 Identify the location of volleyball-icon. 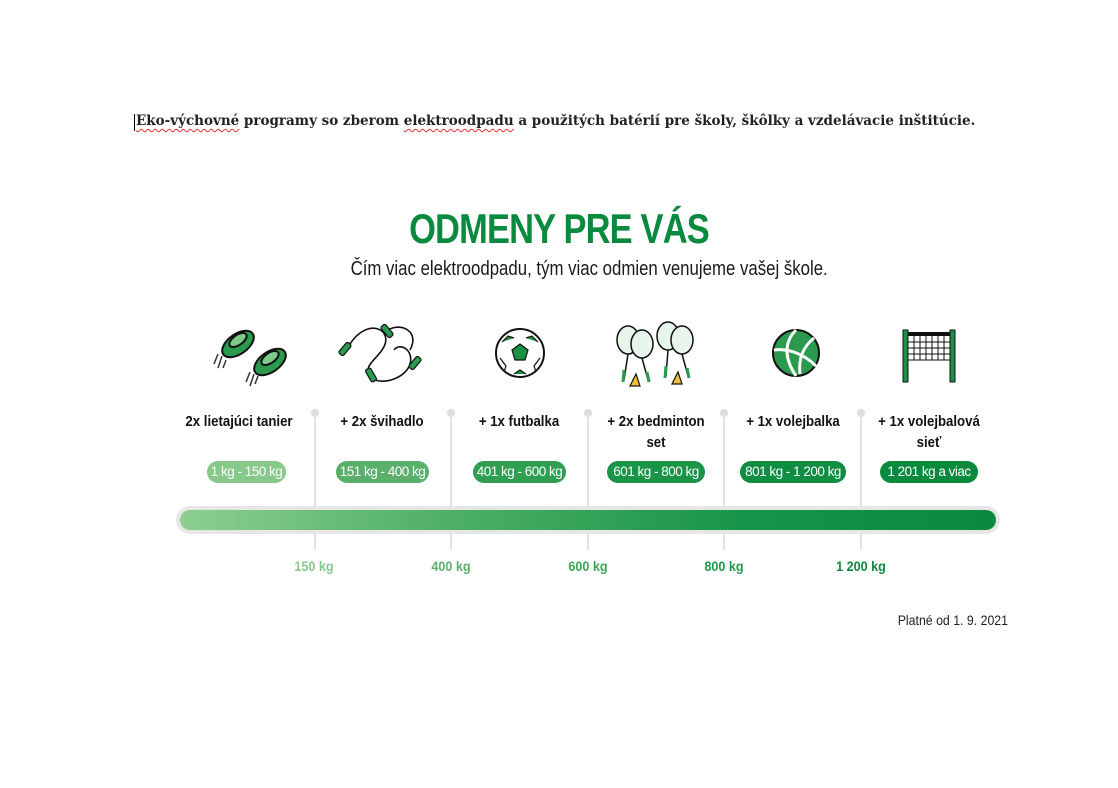
(796, 352).